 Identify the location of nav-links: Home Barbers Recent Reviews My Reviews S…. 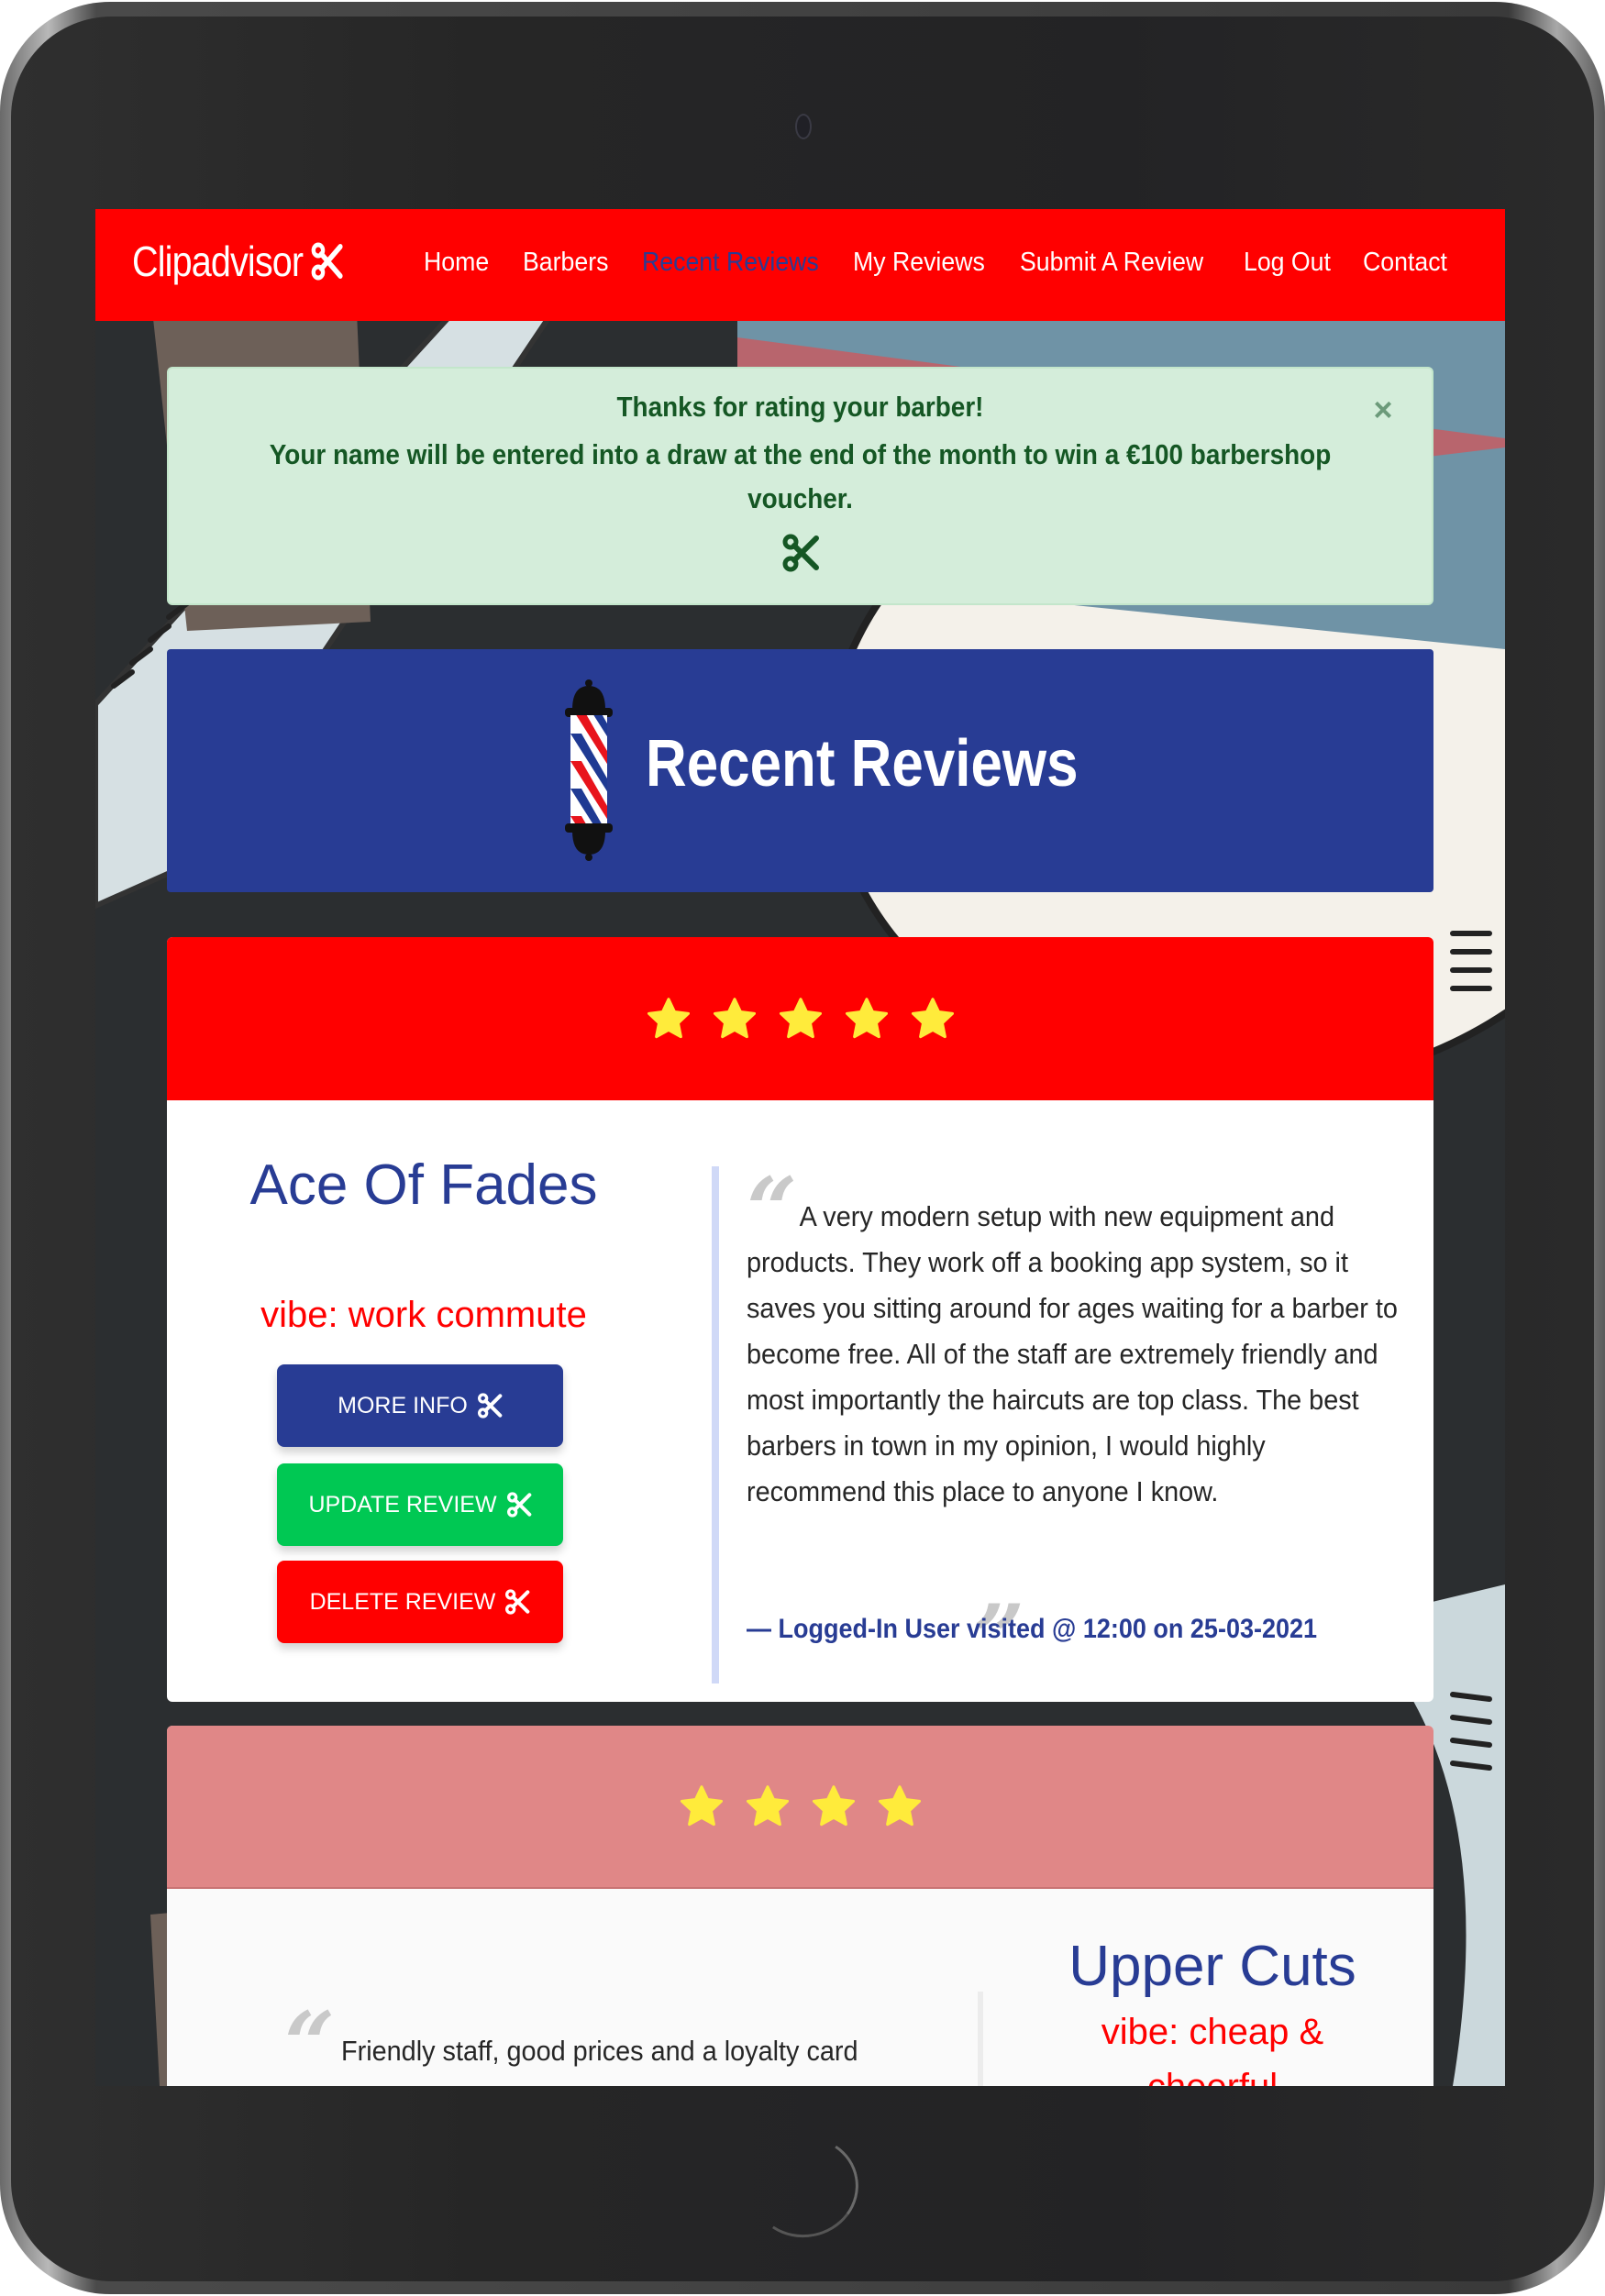
(944, 263).